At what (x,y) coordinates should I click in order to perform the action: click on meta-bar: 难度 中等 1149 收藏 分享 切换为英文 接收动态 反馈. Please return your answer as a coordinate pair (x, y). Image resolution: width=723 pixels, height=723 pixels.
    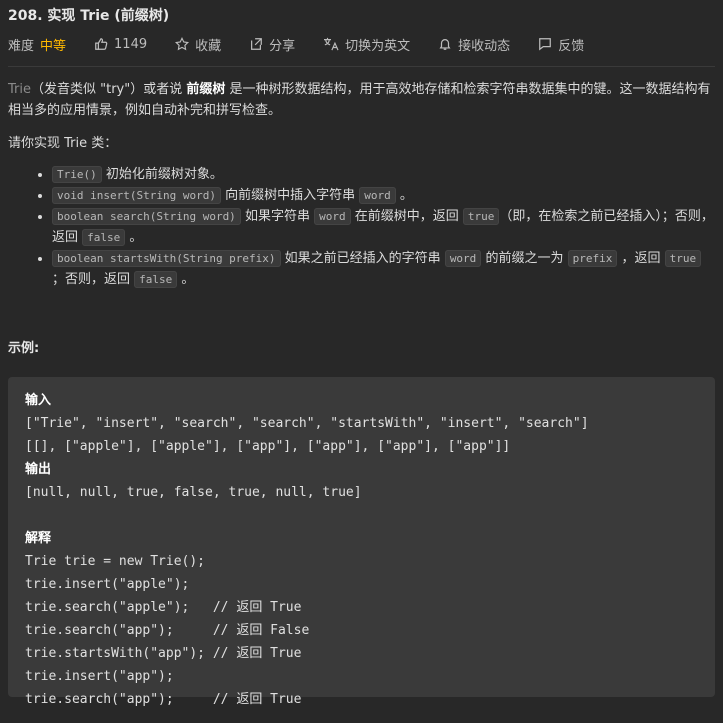
    Looking at the image, I should click on (361, 44).